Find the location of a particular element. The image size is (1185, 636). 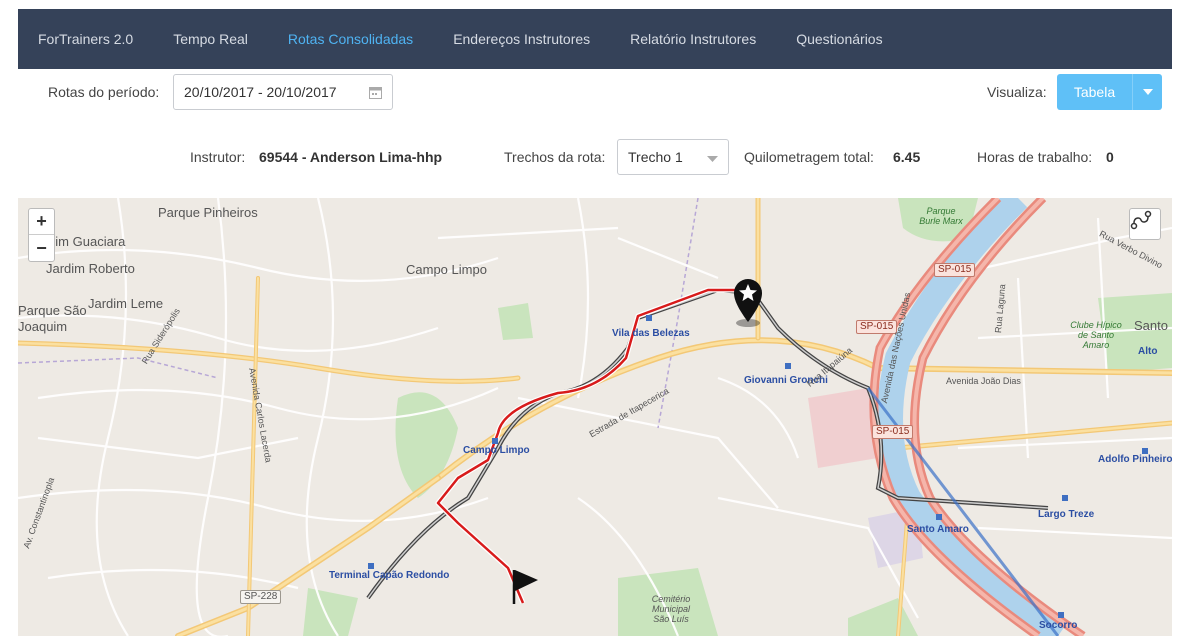

nav-item-questionarios: Questionários is located at coordinates (839, 39).